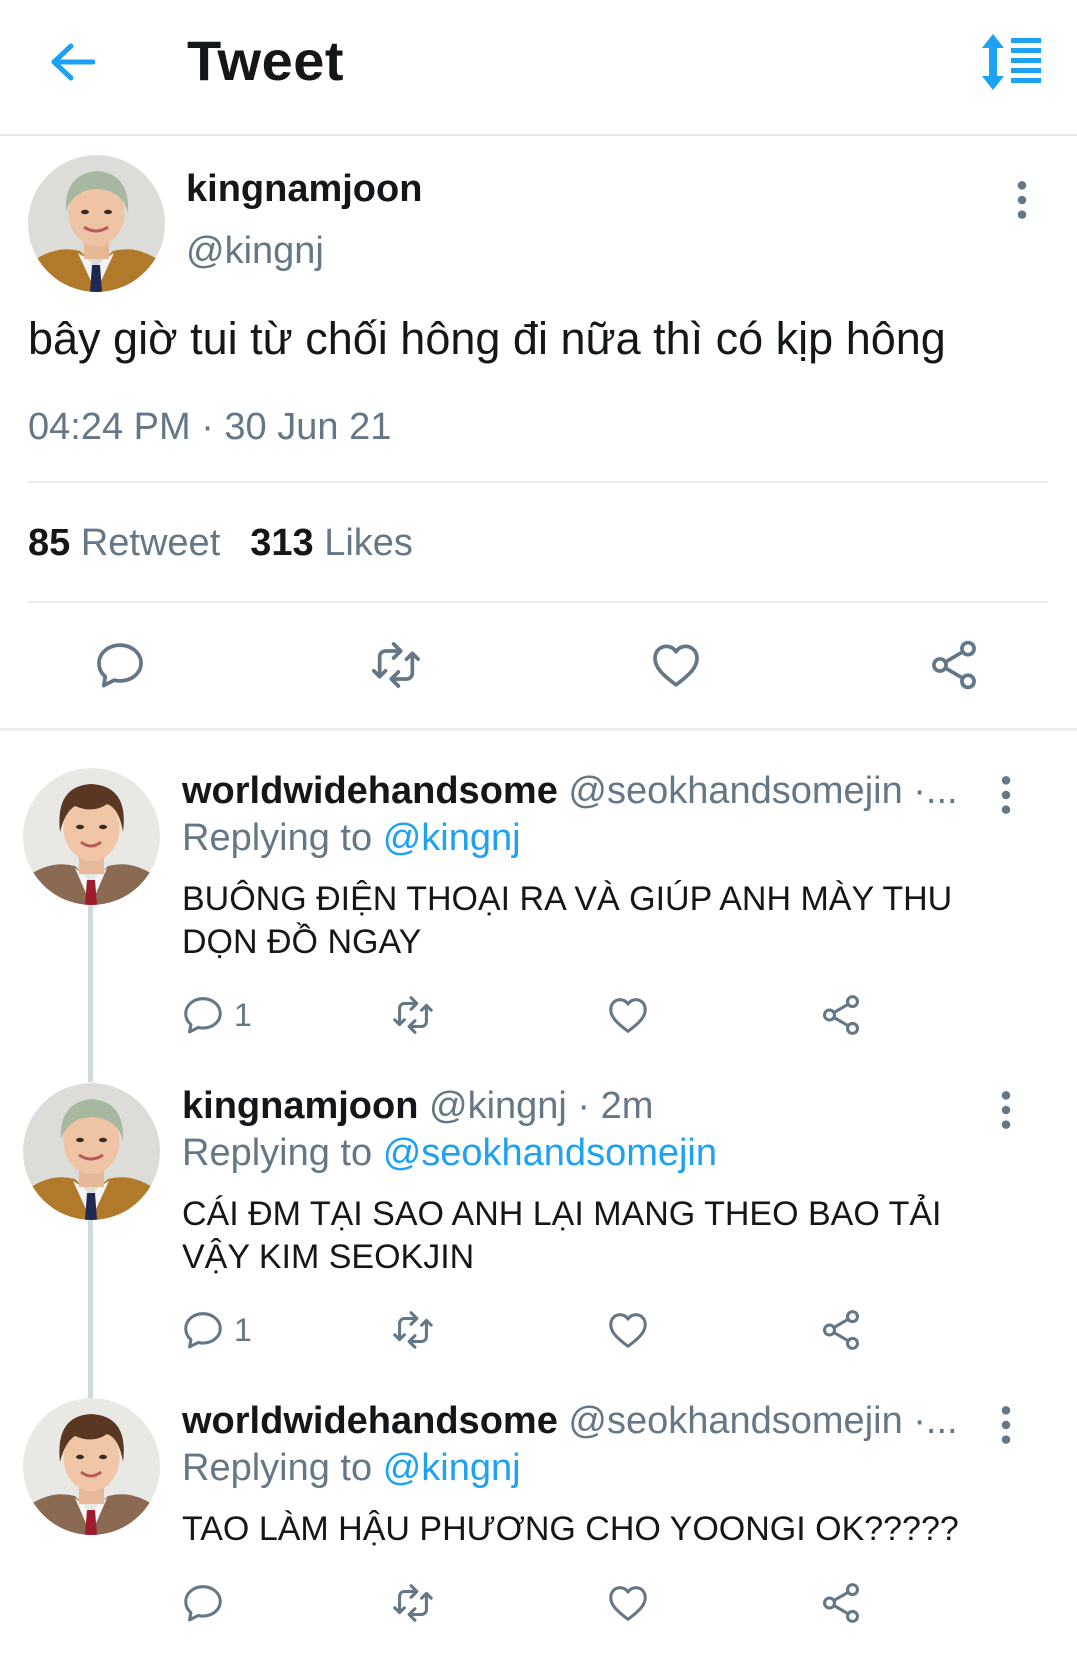 Image resolution: width=1077 pixels, height=1656 pixels. Describe the element at coordinates (368, 543) in the screenshot. I see `likes-label: Likes` at that location.